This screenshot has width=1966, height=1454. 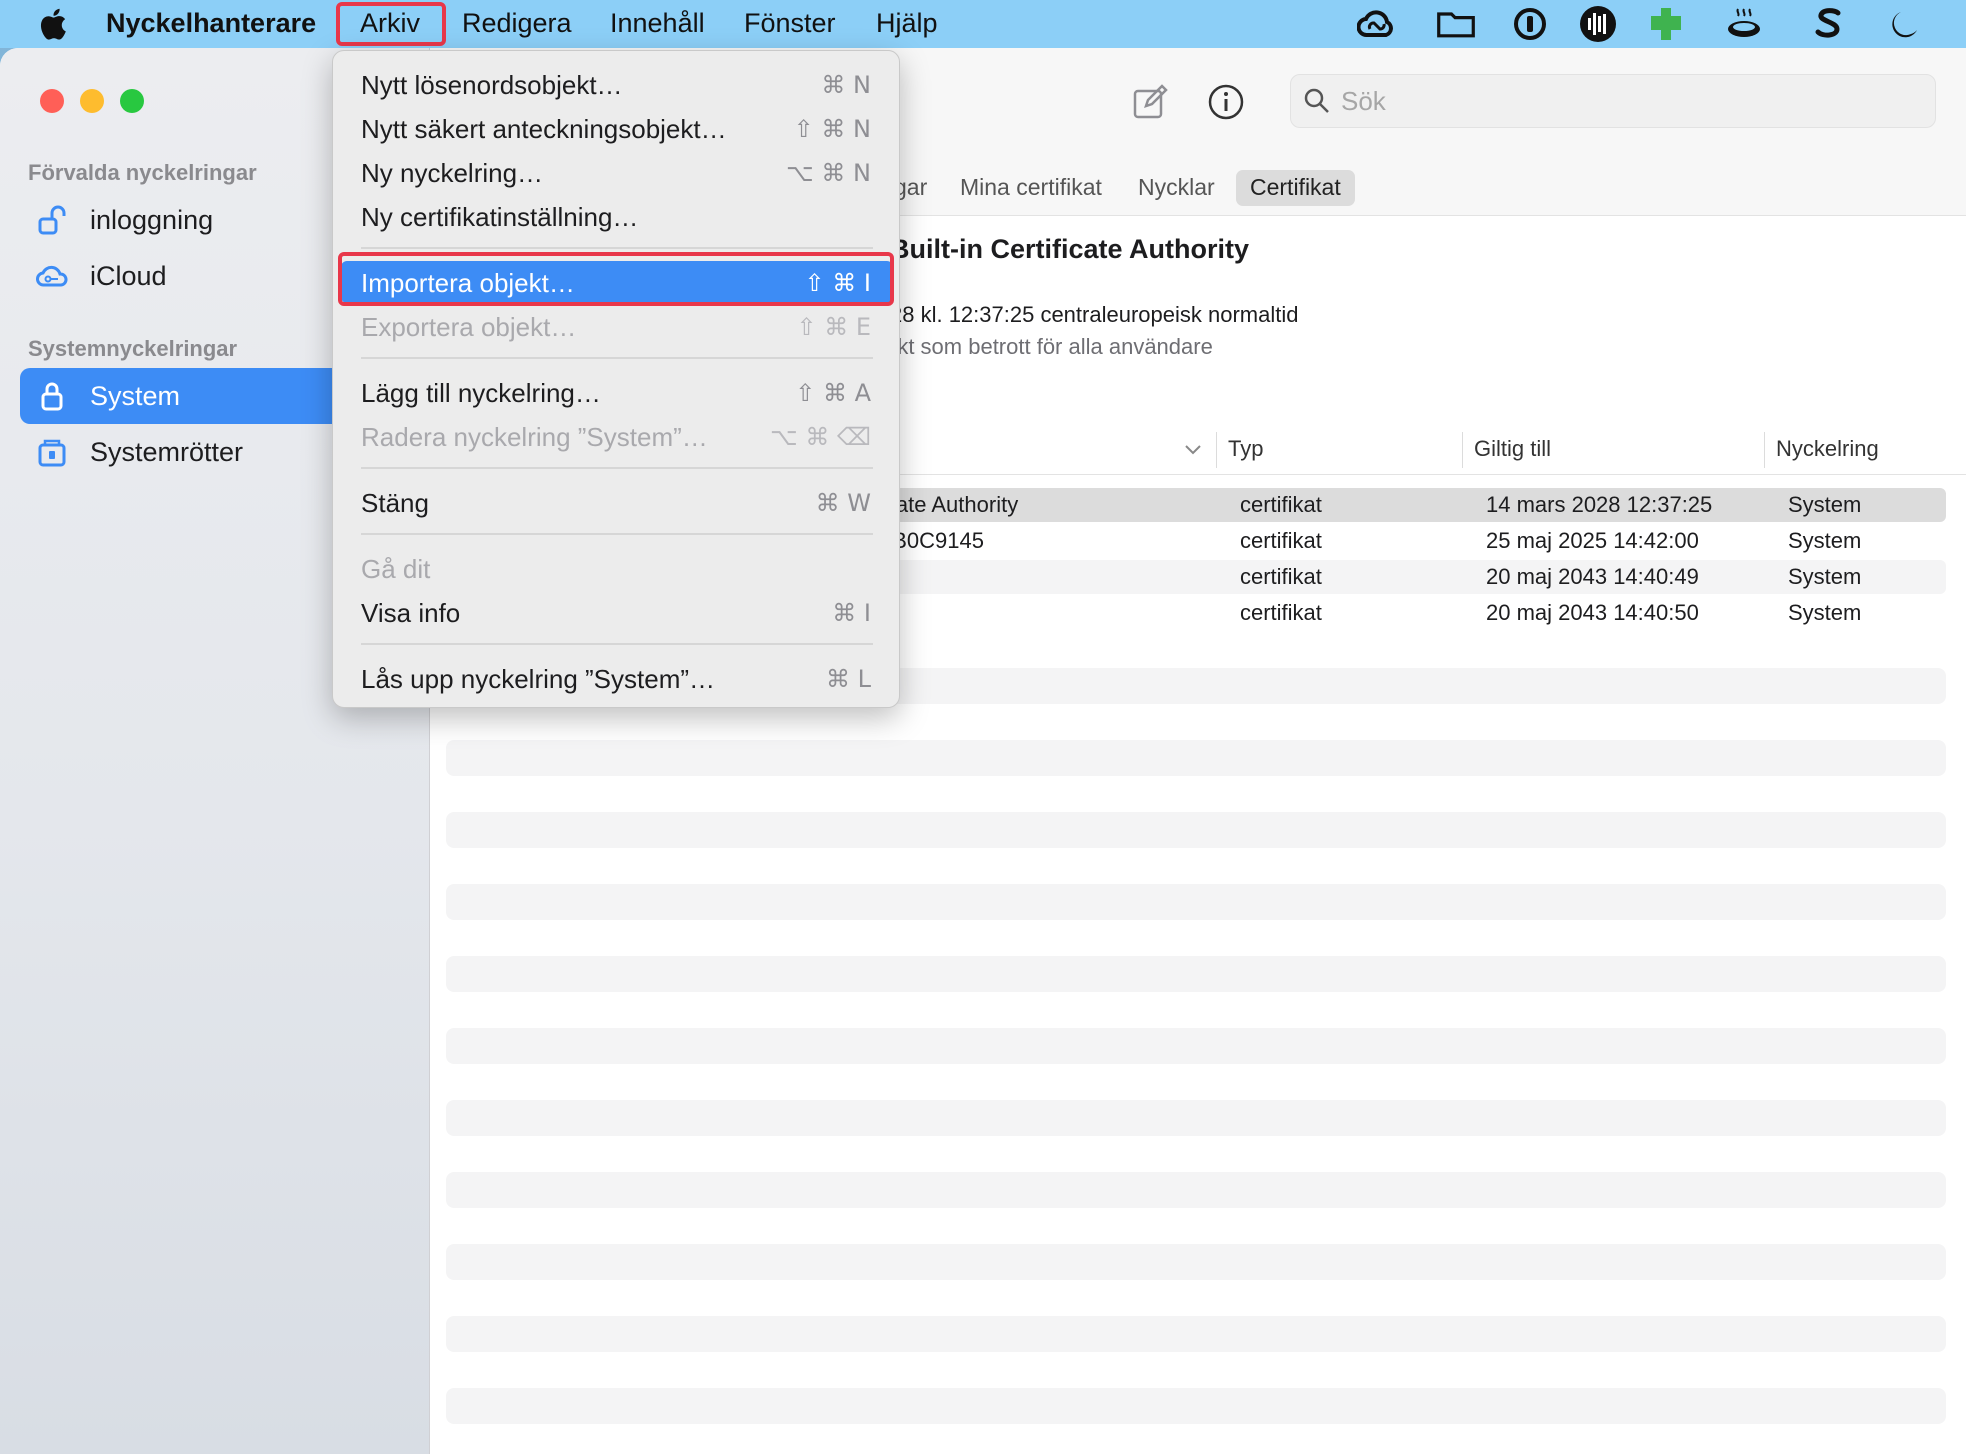 What do you see at coordinates (848, 679) in the screenshot?
I see `menu-item-shortcut: ⌘ L` at bounding box center [848, 679].